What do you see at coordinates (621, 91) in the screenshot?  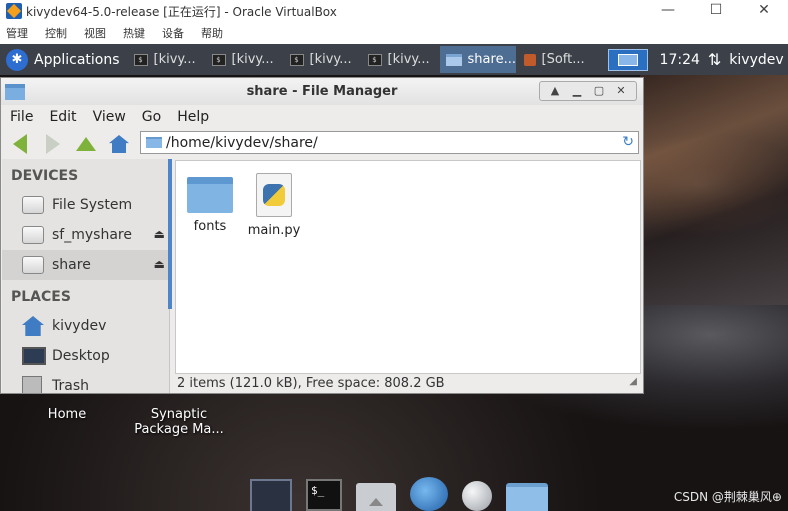 I see `fm-close-button: ✕` at bounding box center [621, 91].